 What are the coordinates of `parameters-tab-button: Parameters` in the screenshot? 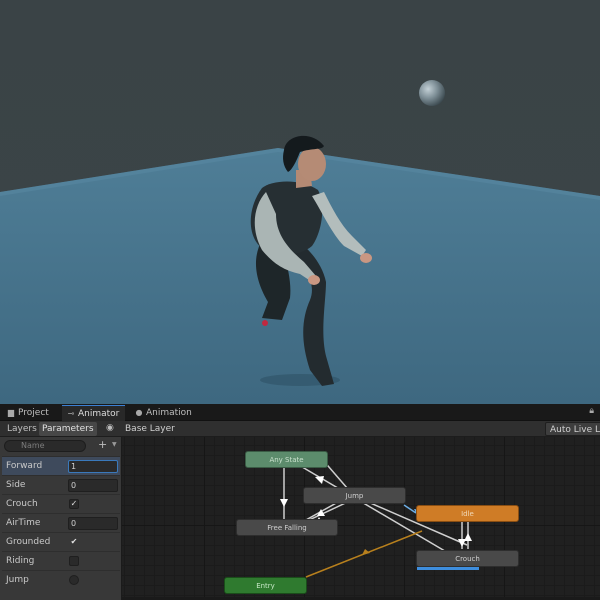 It's located at (68, 429).